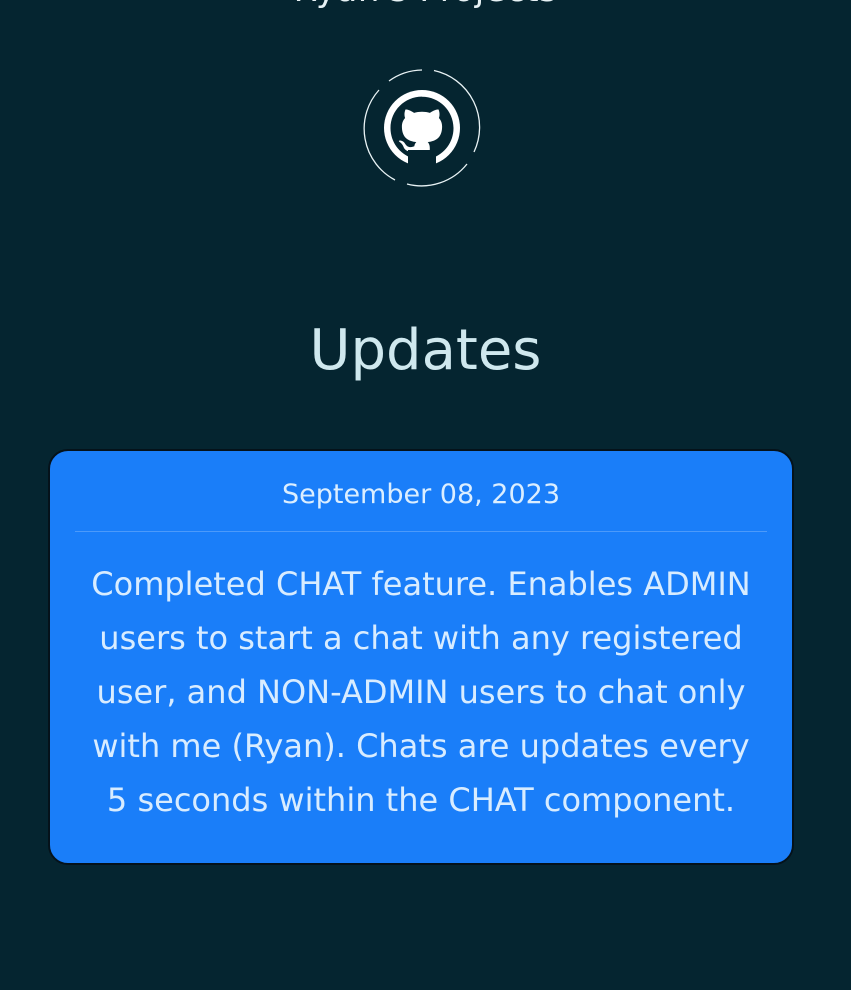  What do you see at coordinates (425, 5) in the screenshot?
I see `partial-heading: Ryan's Projects` at bounding box center [425, 5].